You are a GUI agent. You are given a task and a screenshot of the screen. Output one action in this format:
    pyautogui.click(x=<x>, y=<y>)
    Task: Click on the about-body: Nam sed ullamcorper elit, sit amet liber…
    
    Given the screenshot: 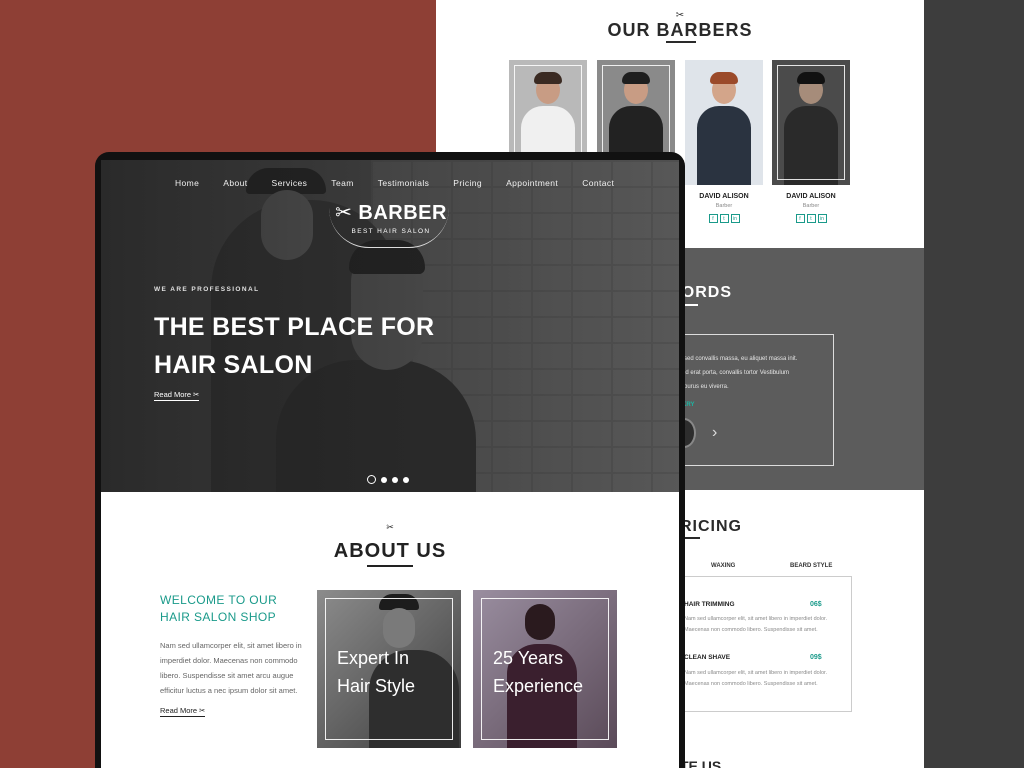 What is the action you would take?
    pyautogui.click(x=231, y=668)
    